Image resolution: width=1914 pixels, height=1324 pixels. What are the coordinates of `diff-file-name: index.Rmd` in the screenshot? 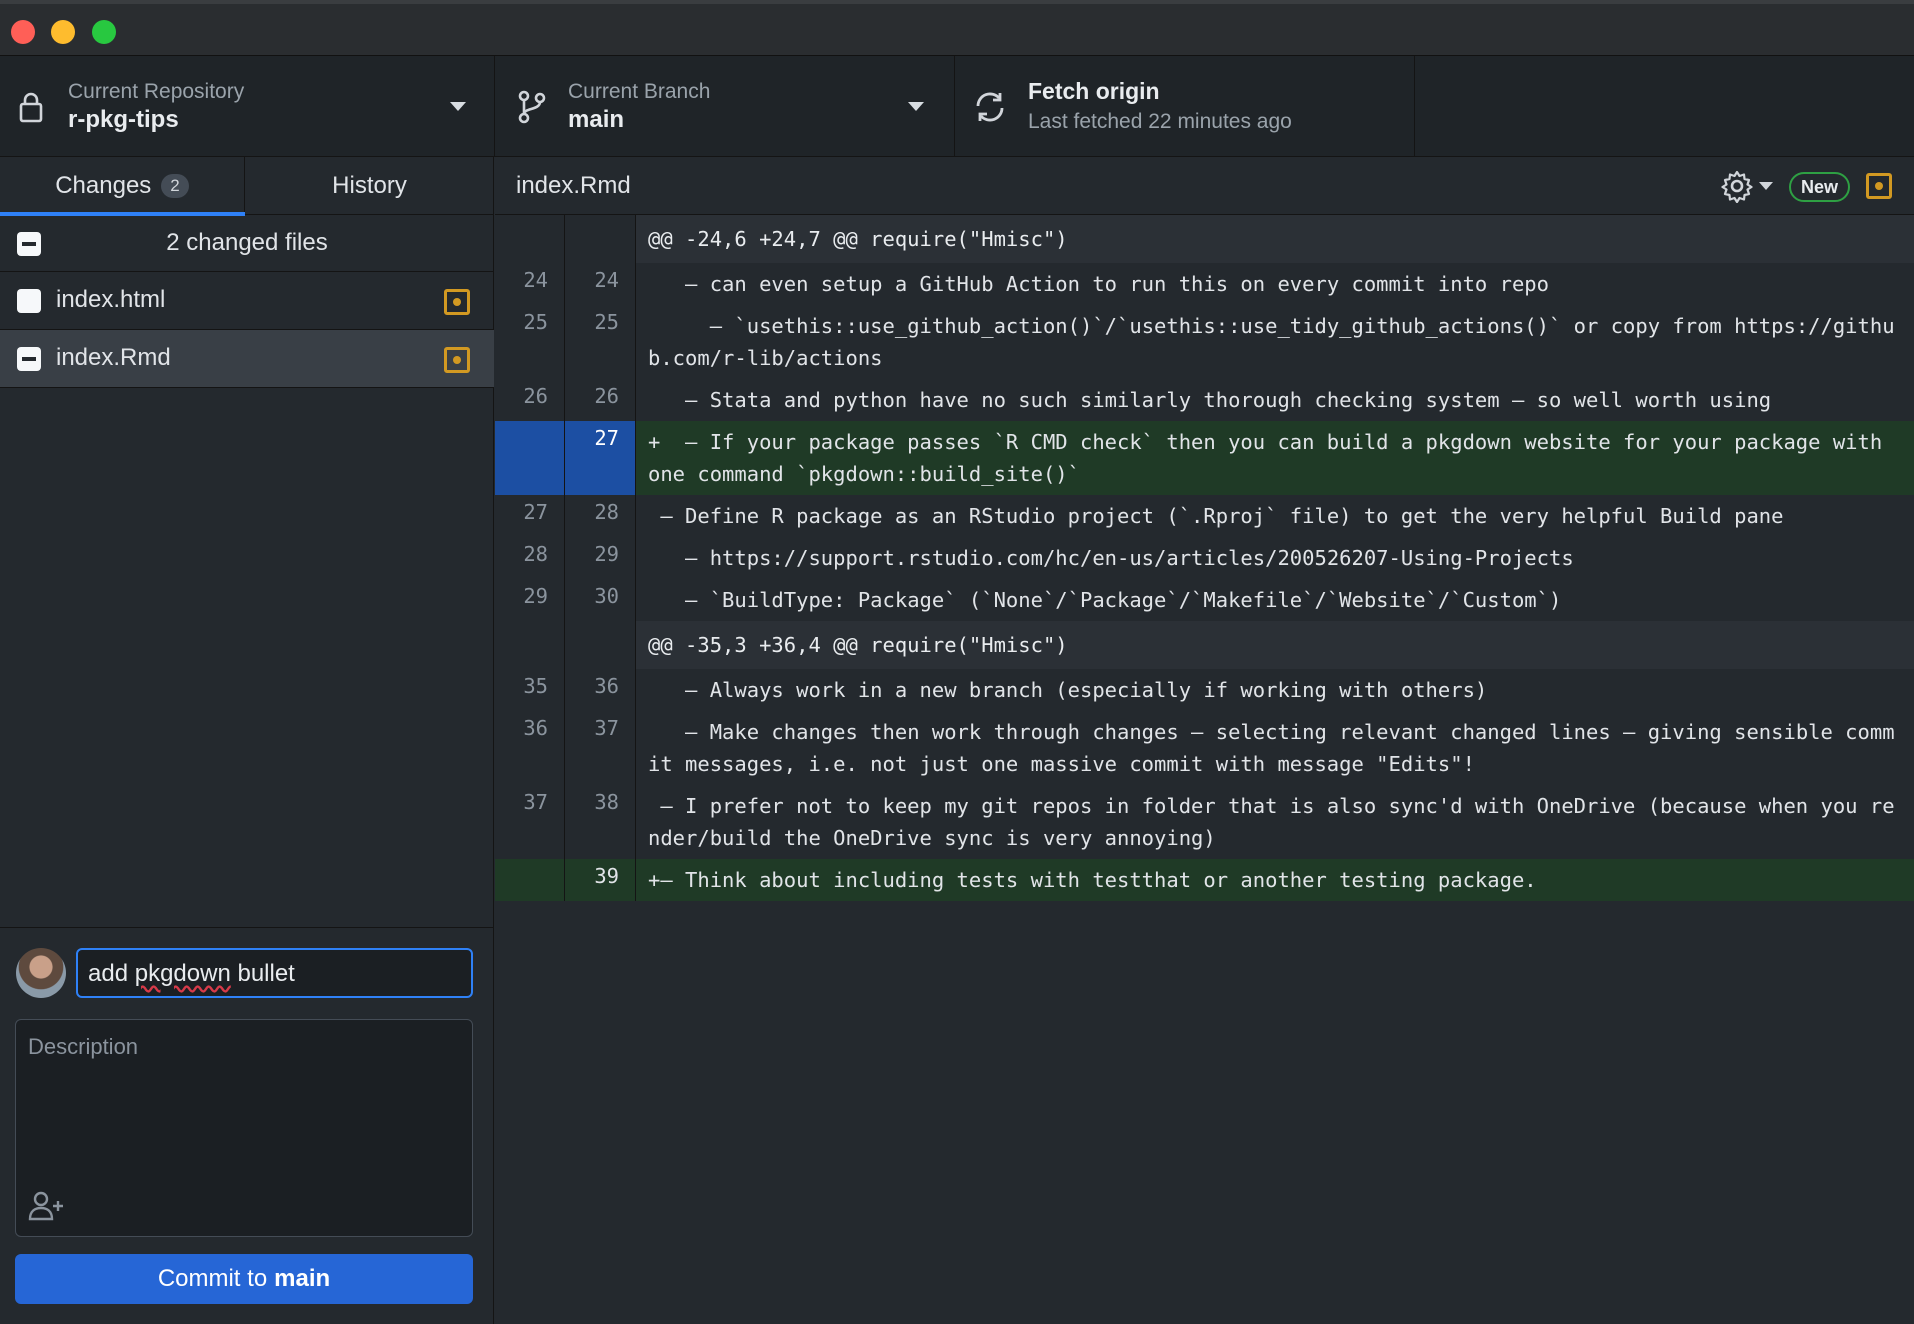 It's located at (573, 185).